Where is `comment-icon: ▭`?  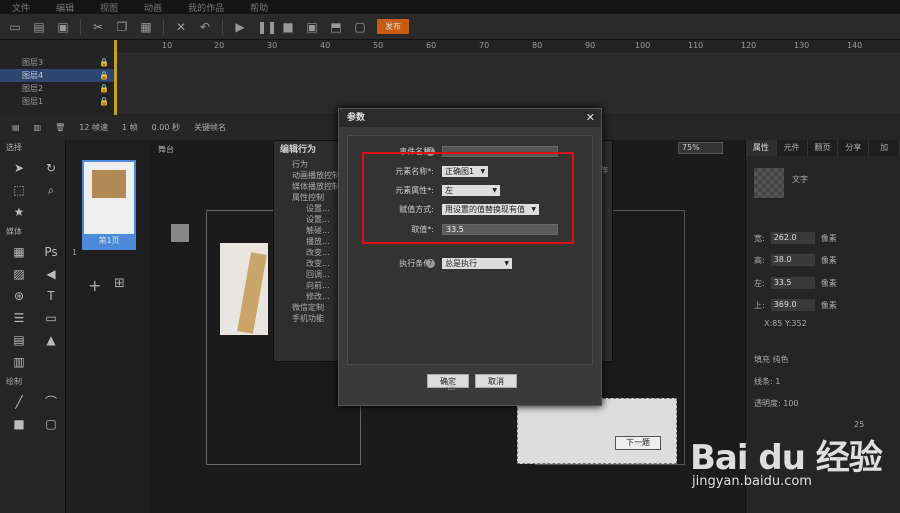
comment-icon: ▭ is located at coordinates (51, 318).